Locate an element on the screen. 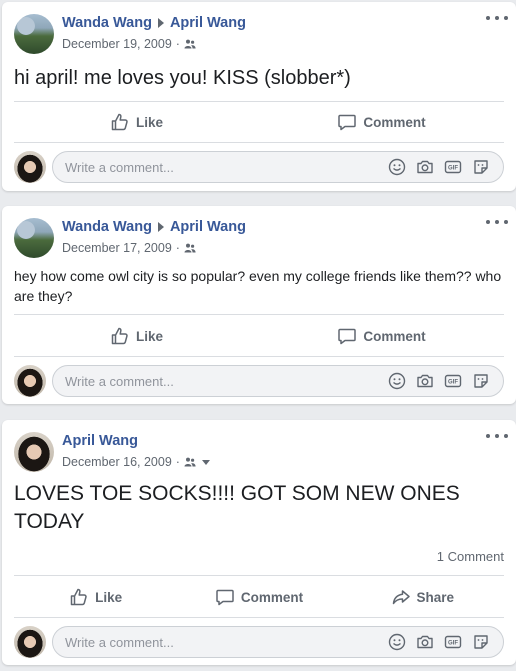 The width and height of the screenshot is (516, 671). audience-dropdown-icon is located at coordinates (205, 462).